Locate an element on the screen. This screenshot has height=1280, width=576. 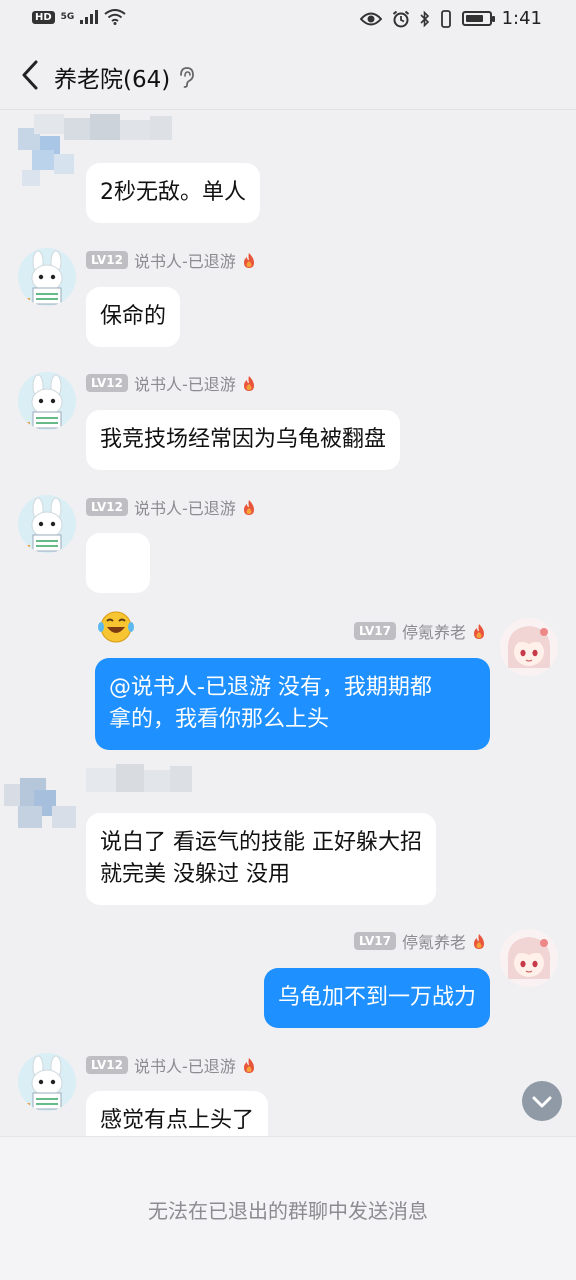
message-bubble: 乌龟加不到一万战力 is located at coordinates (376, 998).